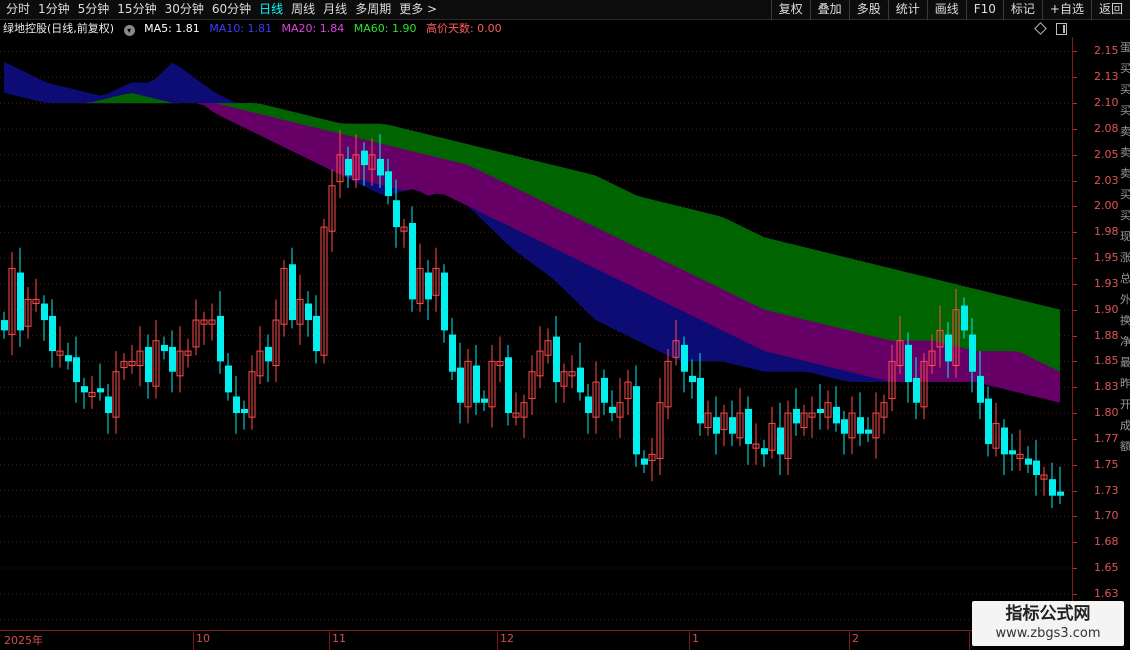  Describe the element at coordinates (829, 10) in the screenshot. I see `toolbar-button: 叠加` at that location.